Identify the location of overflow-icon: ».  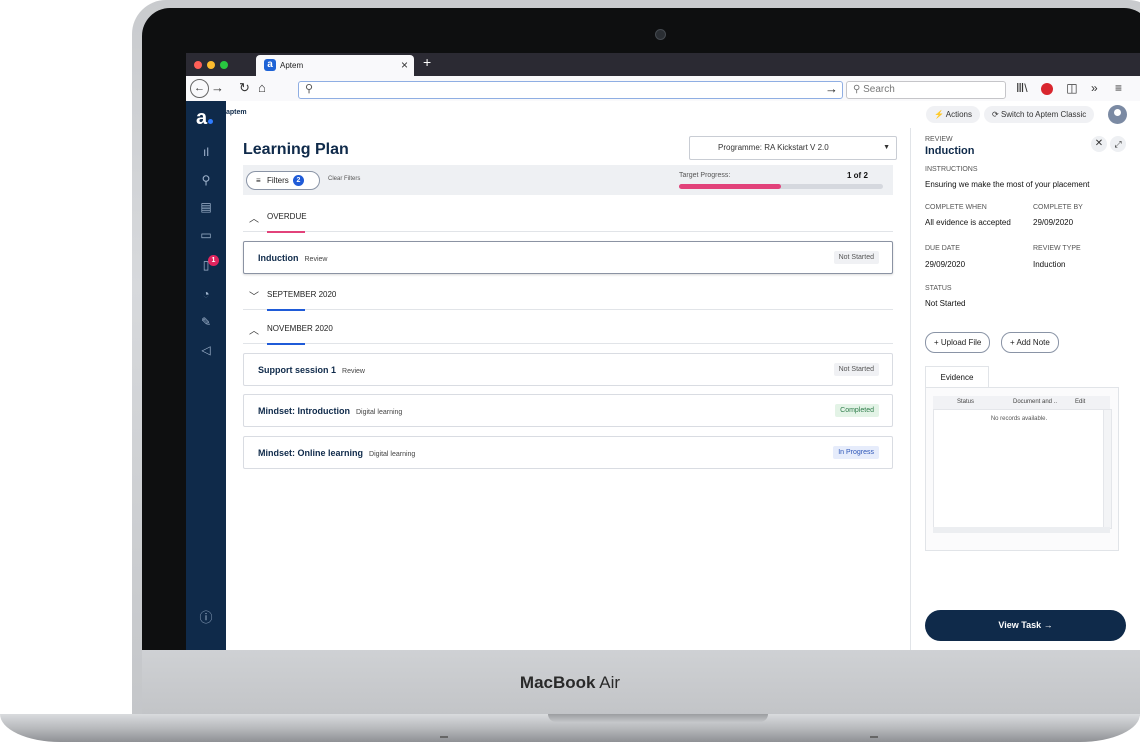
(1094, 88).